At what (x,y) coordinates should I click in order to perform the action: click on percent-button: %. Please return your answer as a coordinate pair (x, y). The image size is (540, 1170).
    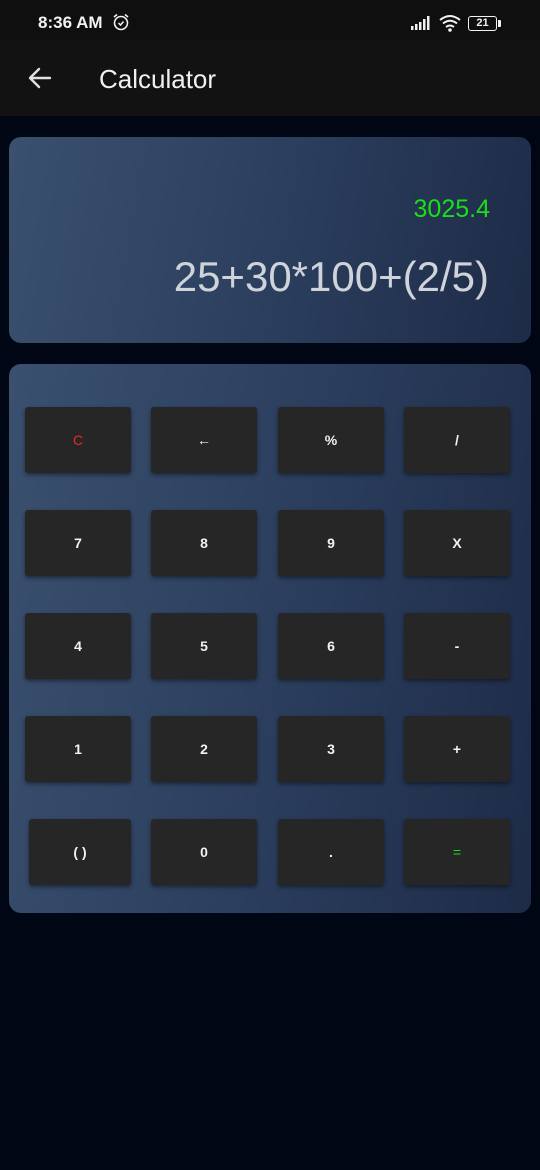
    Looking at the image, I should click on (331, 440).